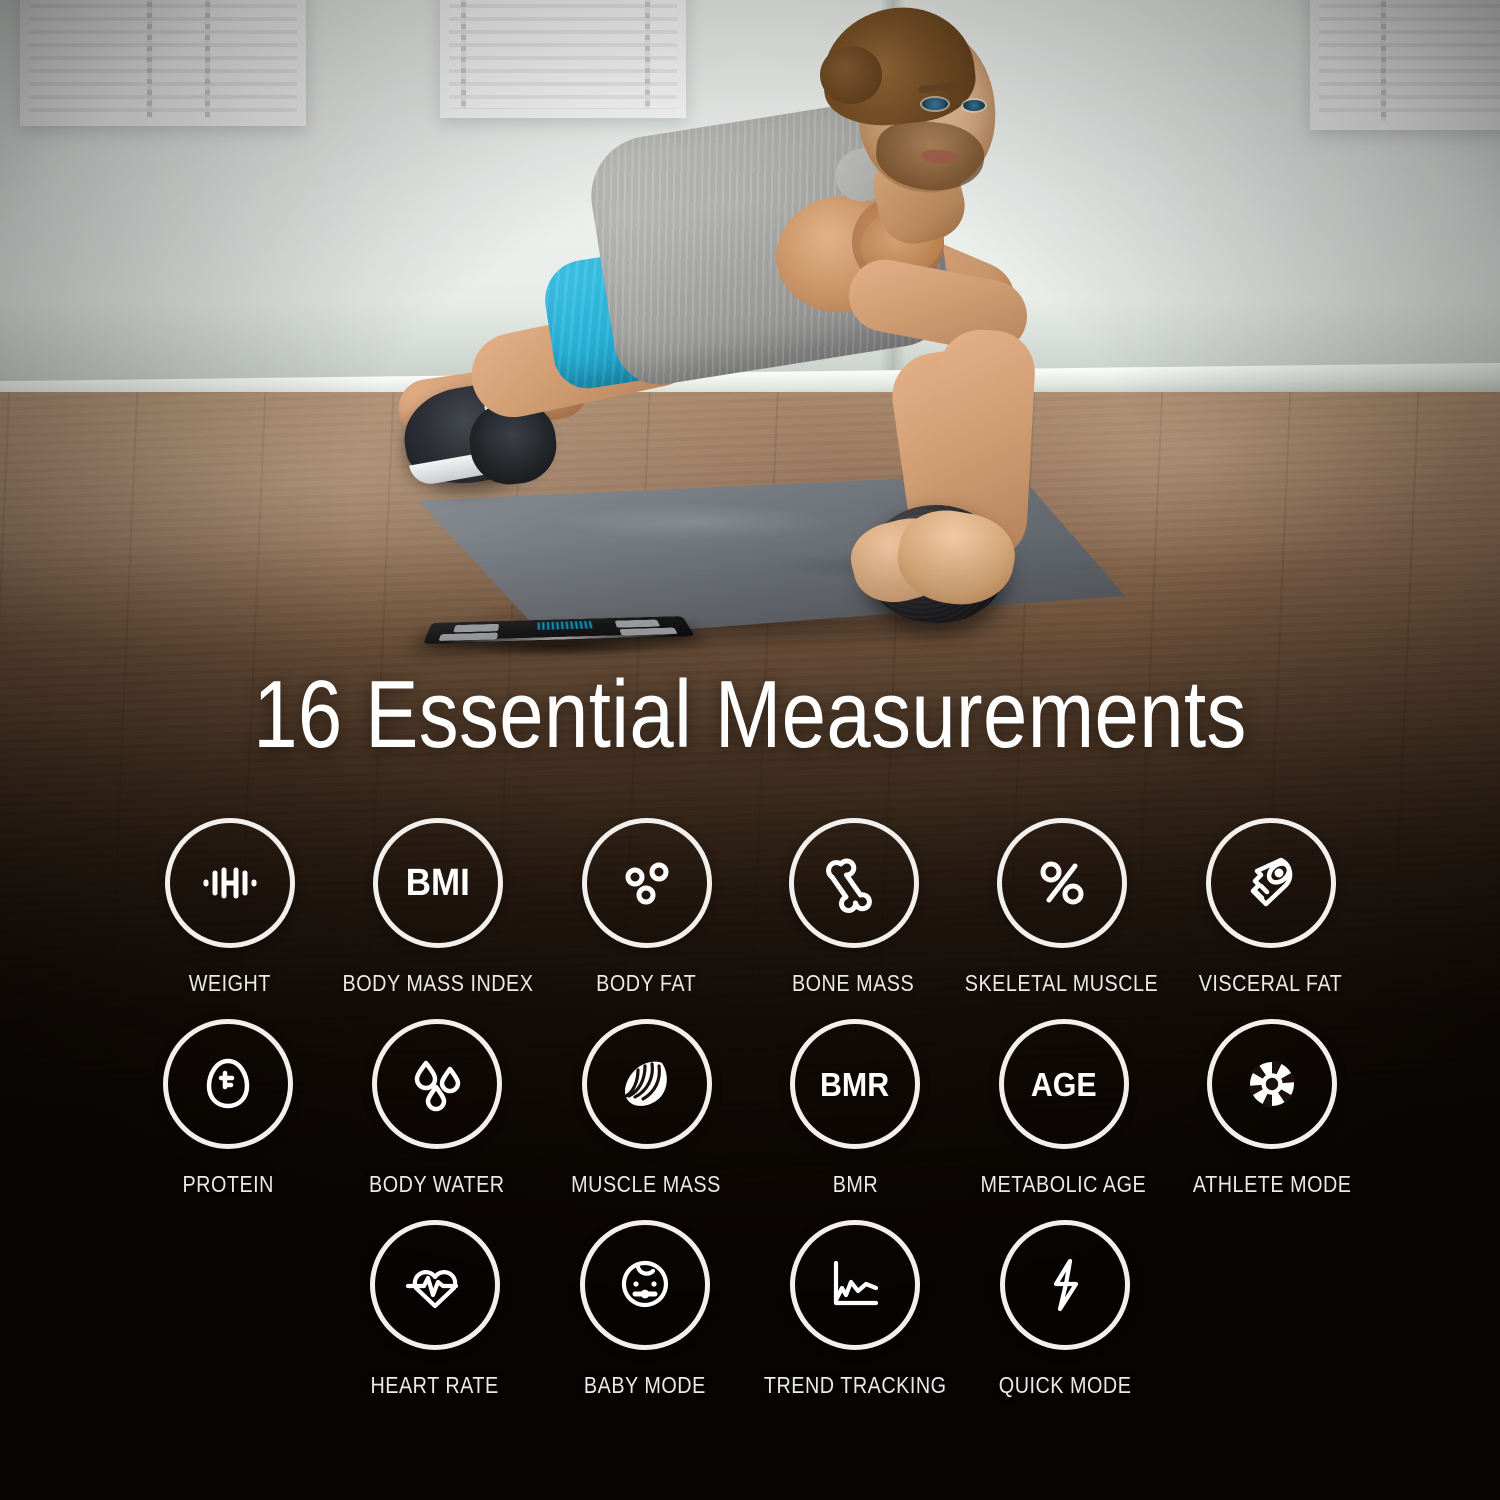 The width and height of the screenshot is (1500, 1500). I want to click on heart-pulse-icon, so click(435, 1285).